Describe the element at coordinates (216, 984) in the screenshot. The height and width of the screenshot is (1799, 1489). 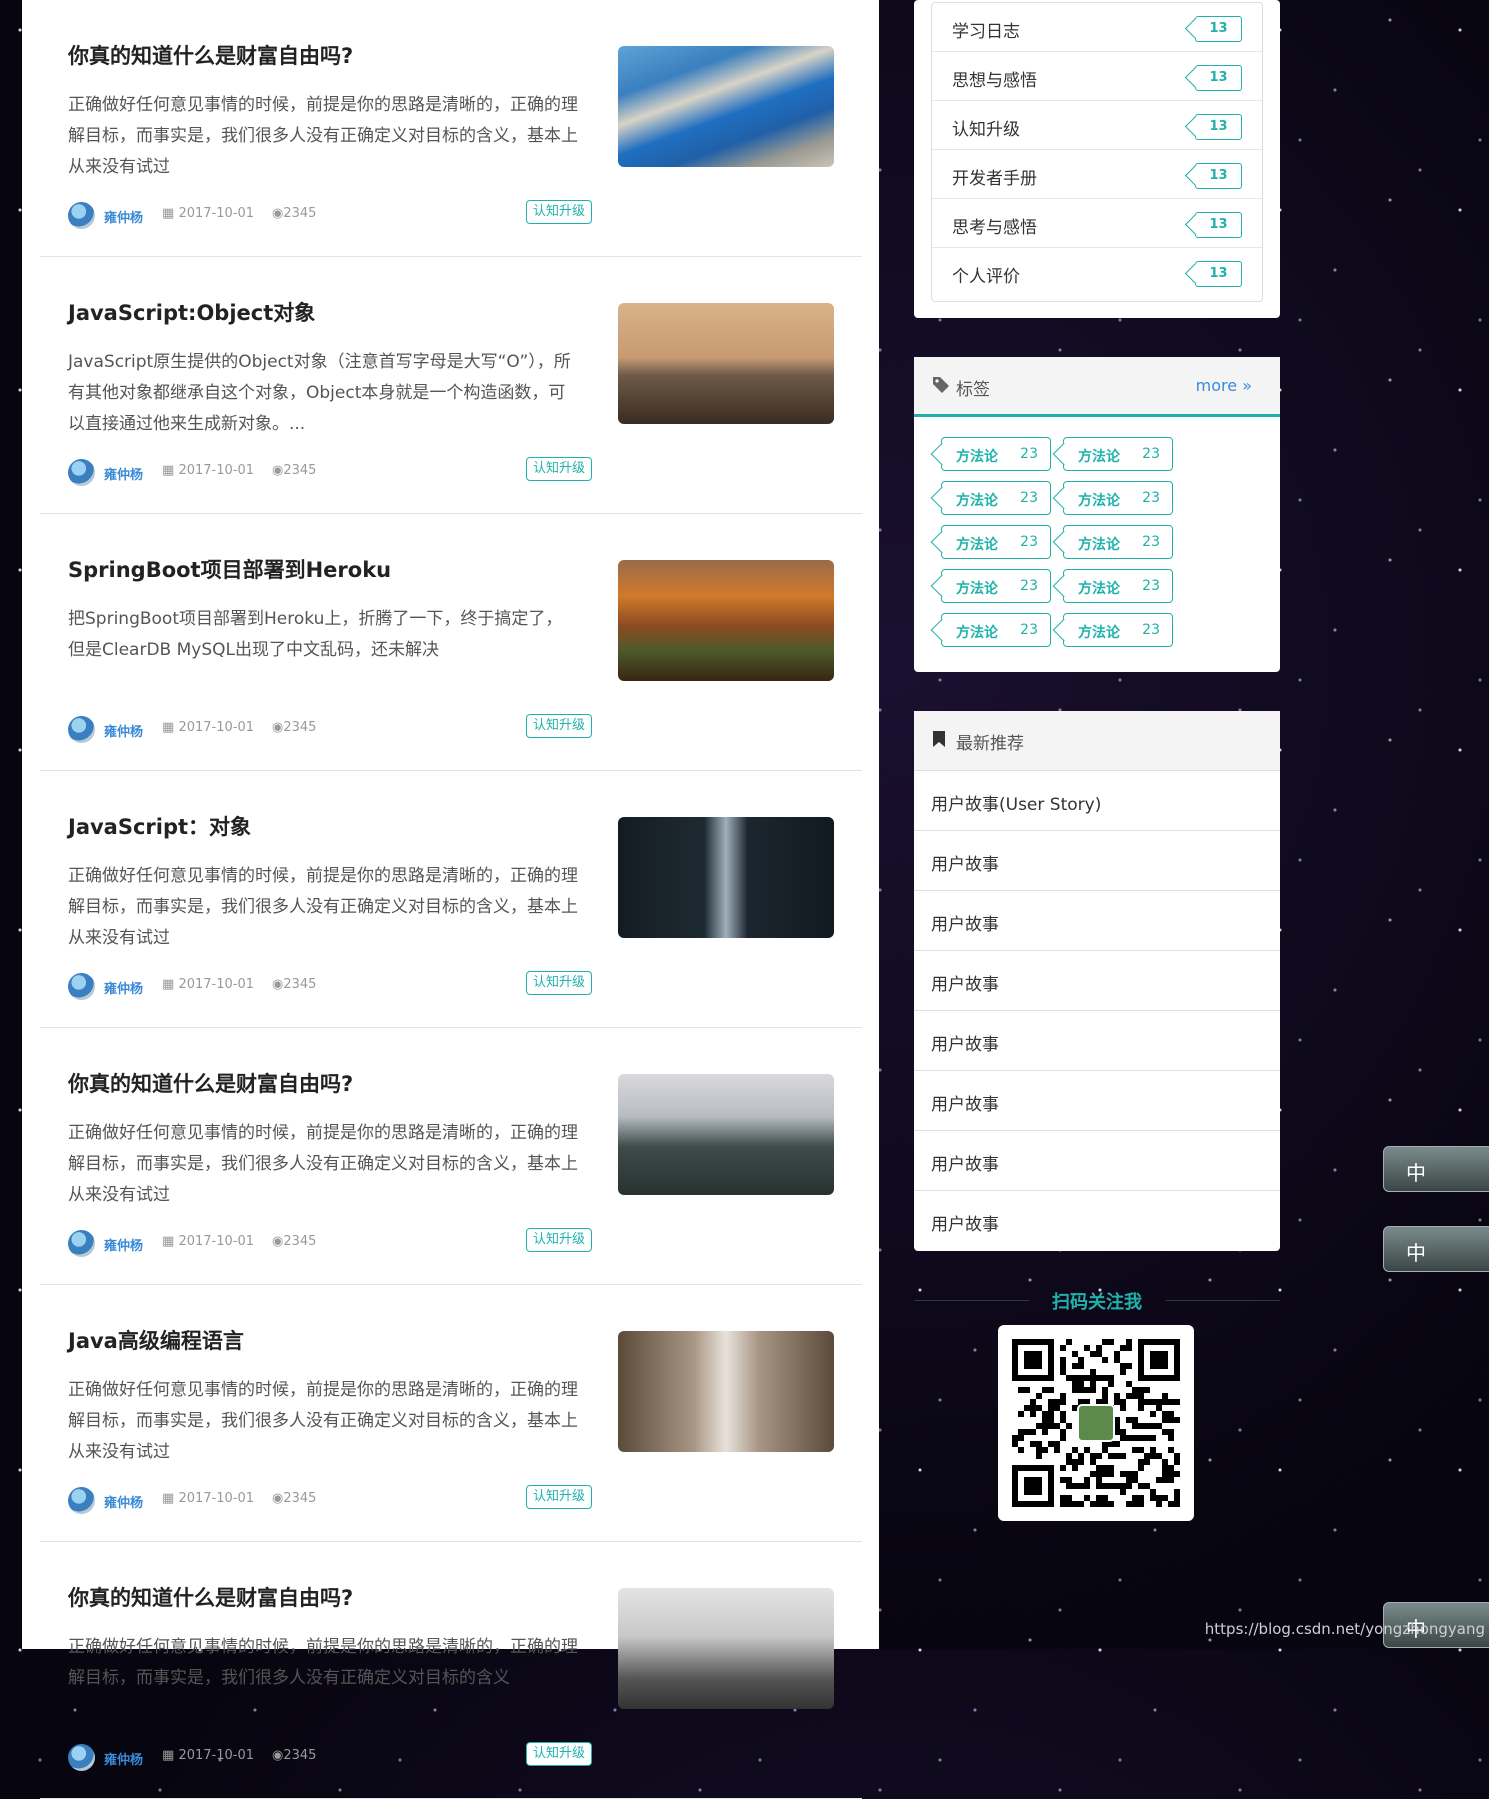
I see `date-text: 2017-10-01` at that location.